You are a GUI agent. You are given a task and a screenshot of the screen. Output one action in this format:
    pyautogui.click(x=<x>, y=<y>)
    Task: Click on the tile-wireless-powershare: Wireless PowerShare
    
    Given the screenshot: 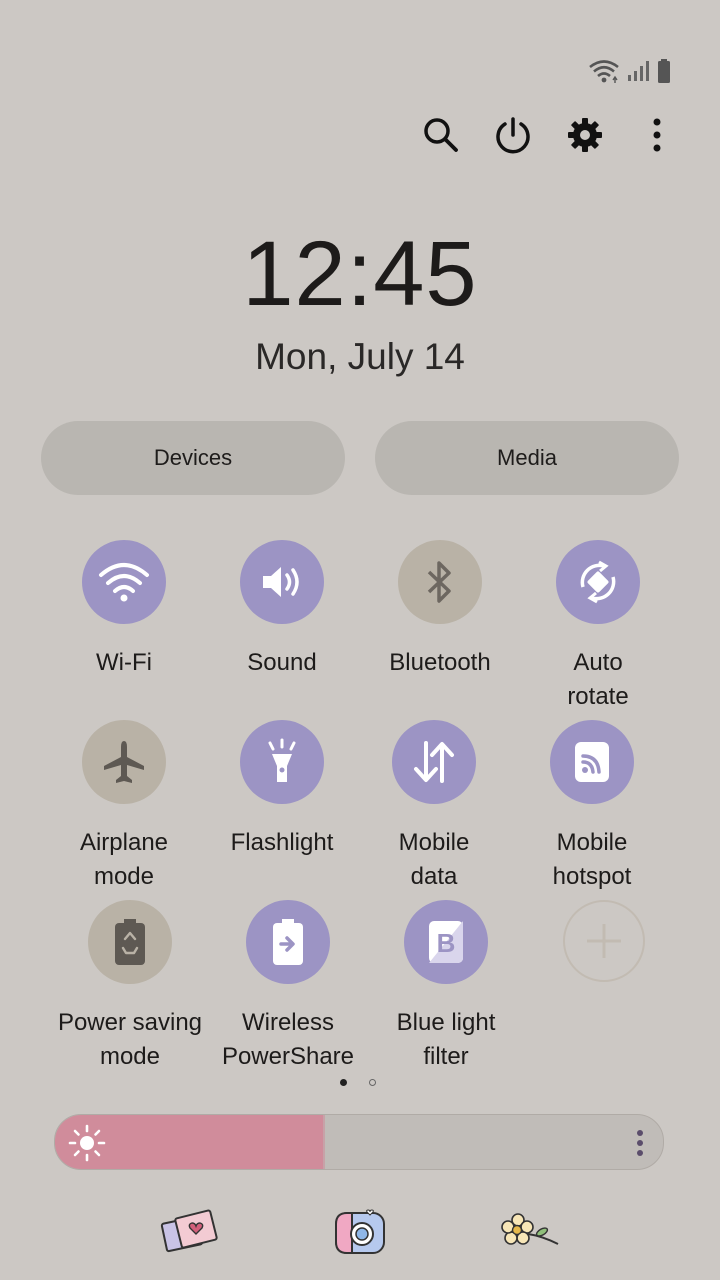 What is the action you would take?
    pyautogui.click(x=288, y=987)
    